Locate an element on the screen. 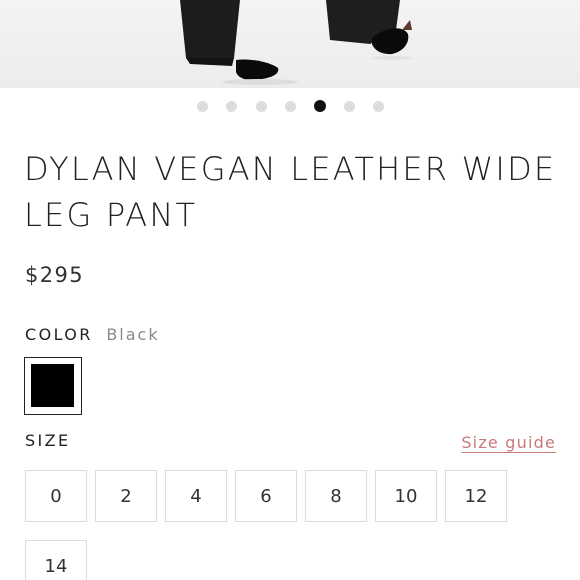  color-row: COLOR Black is located at coordinates (92, 334).